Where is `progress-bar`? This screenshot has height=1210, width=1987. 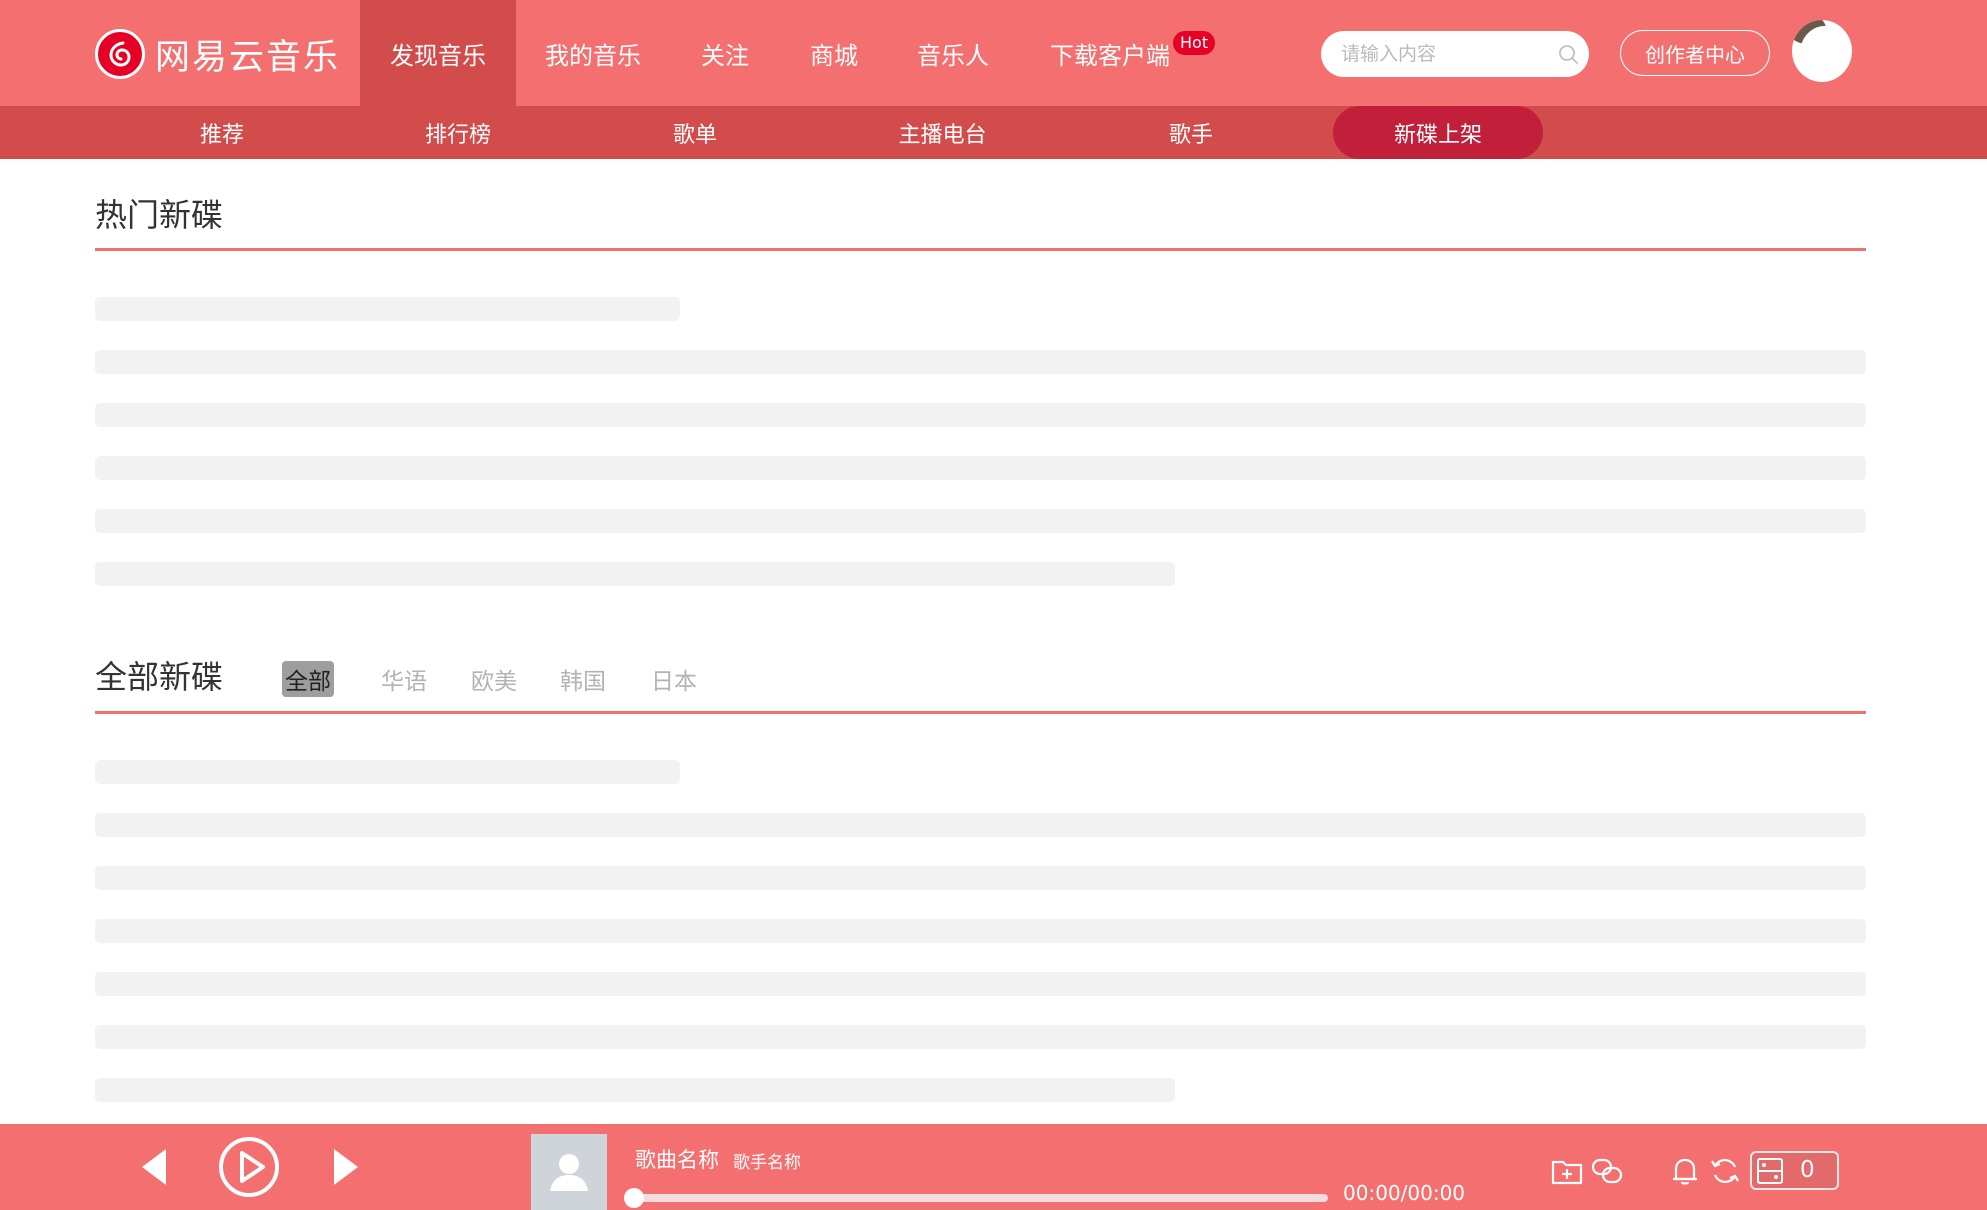 progress-bar is located at coordinates (980, 1198).